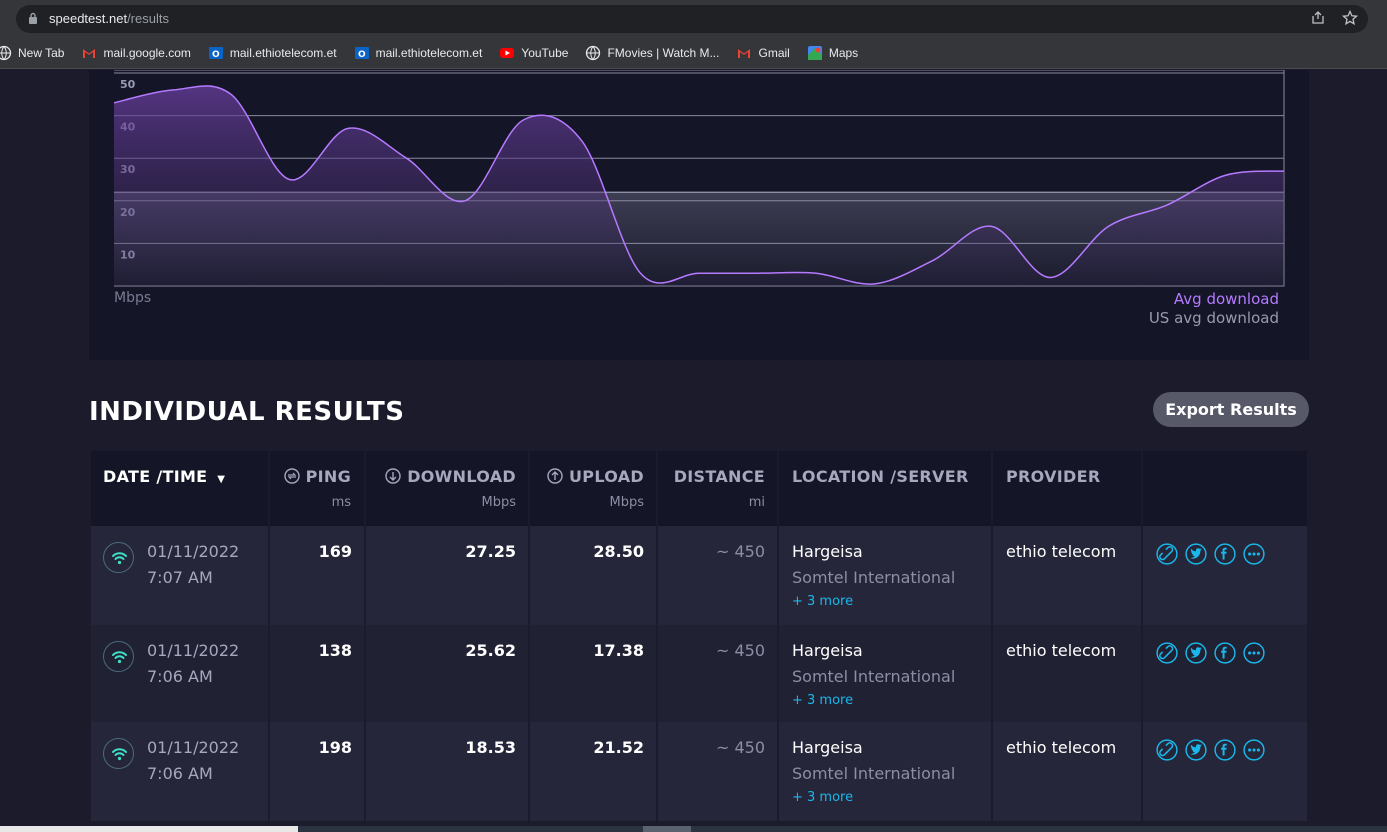  I want to click on result-distance: ~ 450, so click(740, 551).